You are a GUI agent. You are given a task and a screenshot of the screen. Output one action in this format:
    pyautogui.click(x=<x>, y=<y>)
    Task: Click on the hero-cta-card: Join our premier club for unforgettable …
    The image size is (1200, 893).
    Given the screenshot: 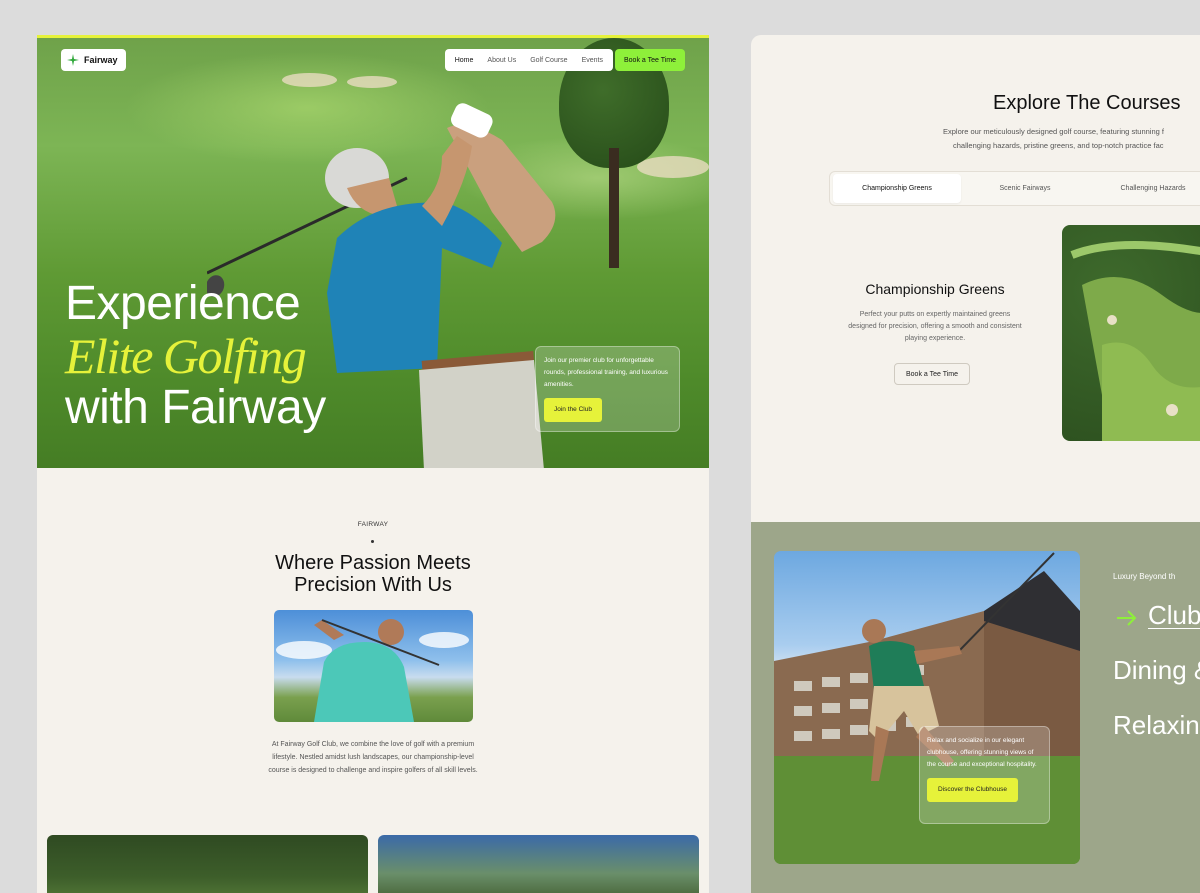 What is the action you would take?
    pyautogui.click(x=607, y=389)
    